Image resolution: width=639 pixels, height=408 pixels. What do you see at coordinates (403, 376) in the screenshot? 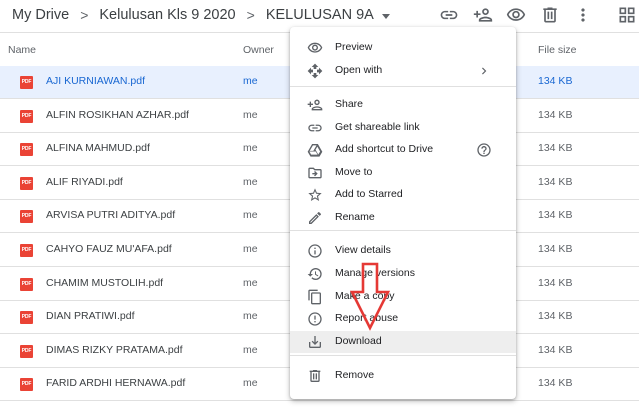
I see `menu-item-remove: Remove` at bounding box center [403, 376].